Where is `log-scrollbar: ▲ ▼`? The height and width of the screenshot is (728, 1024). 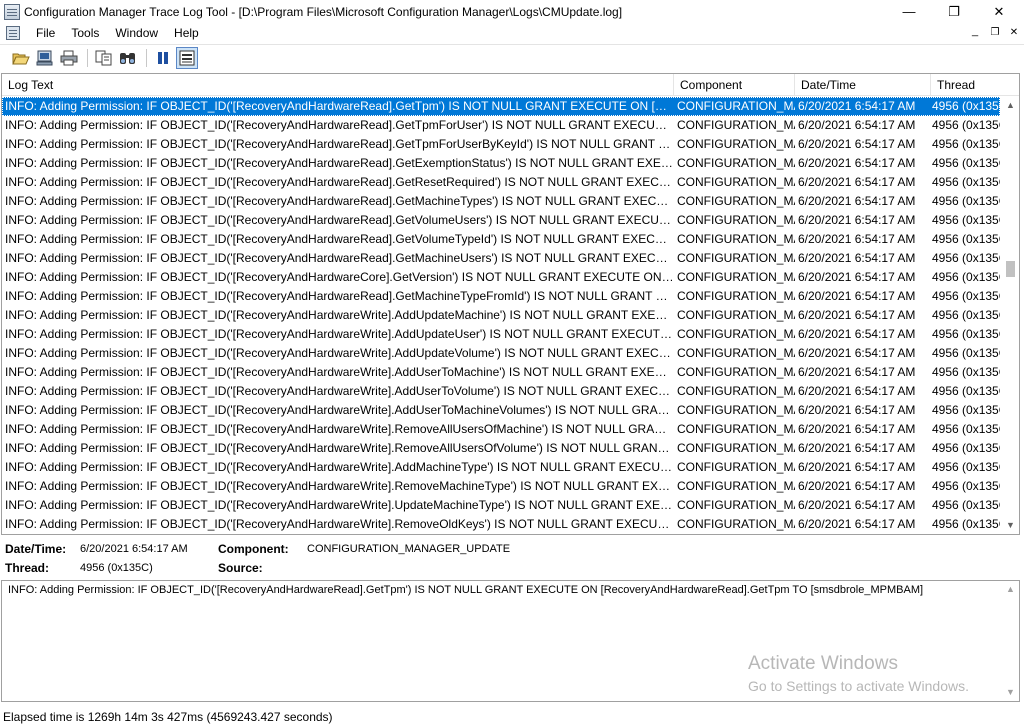
log-scrollbar: ▲ ▼ is located at coordinates (1010, 315).